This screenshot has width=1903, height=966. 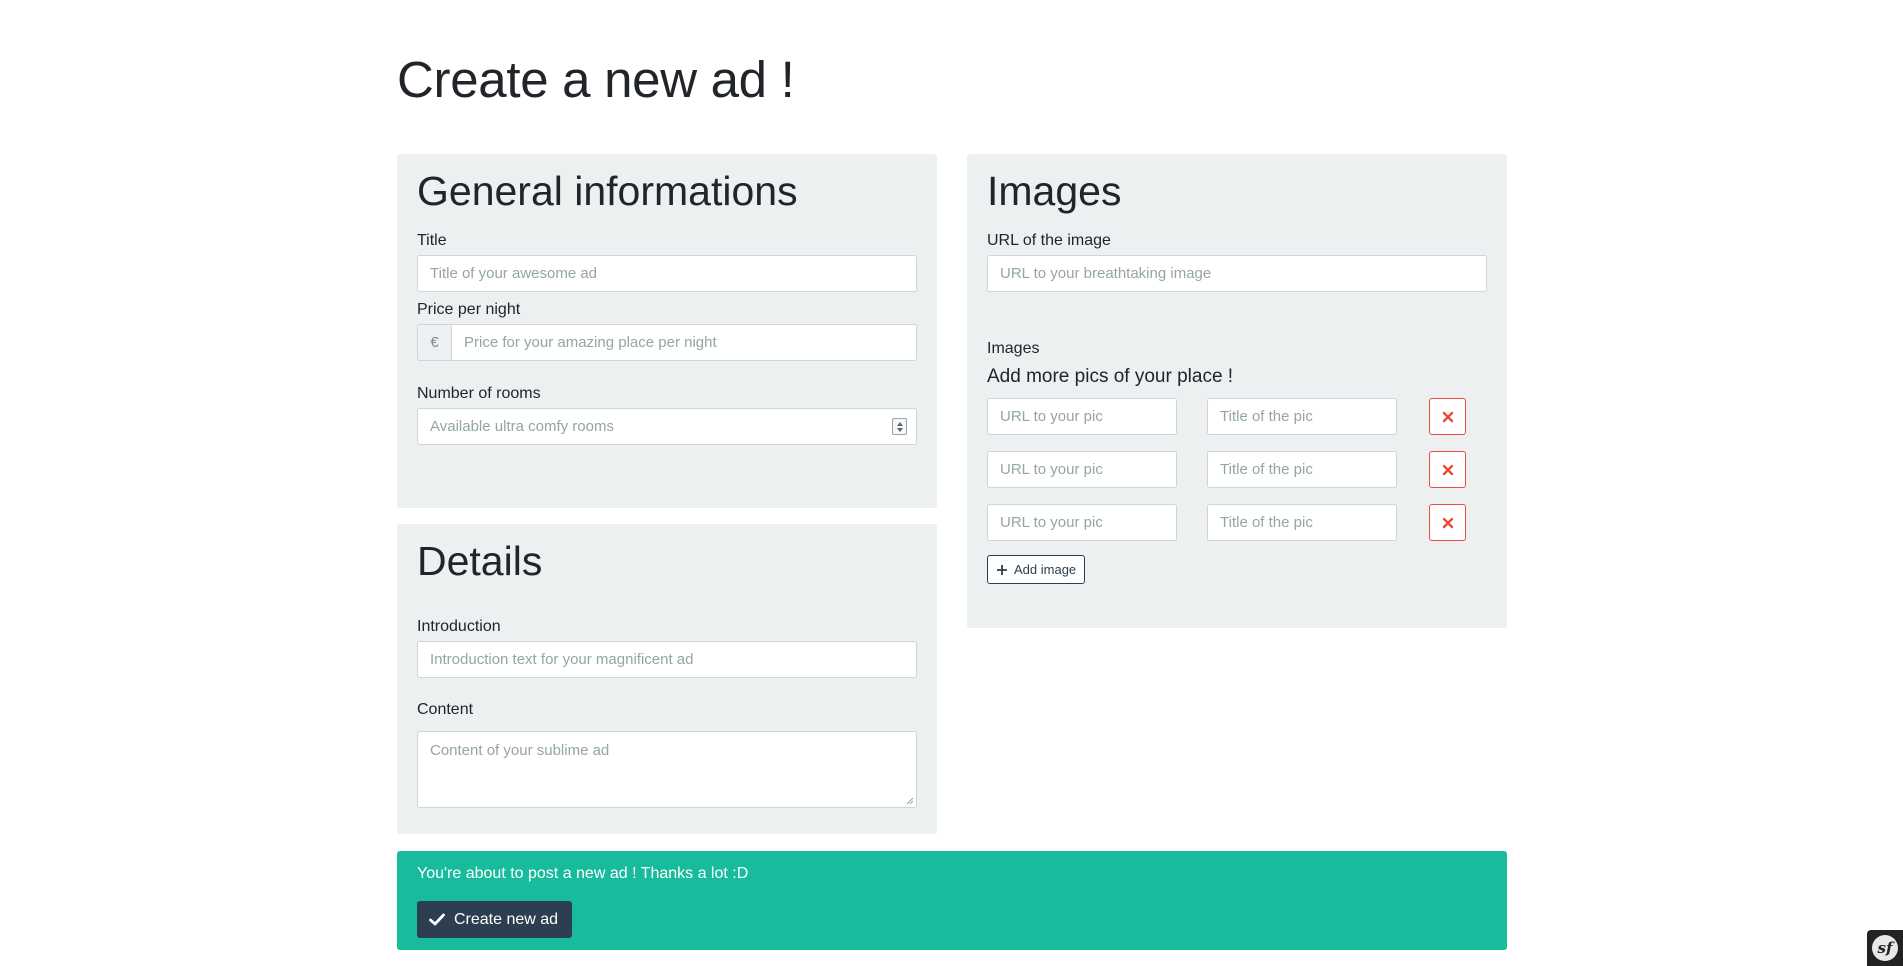 I want to click on price-input-group: €, so click(x=667, y=342).